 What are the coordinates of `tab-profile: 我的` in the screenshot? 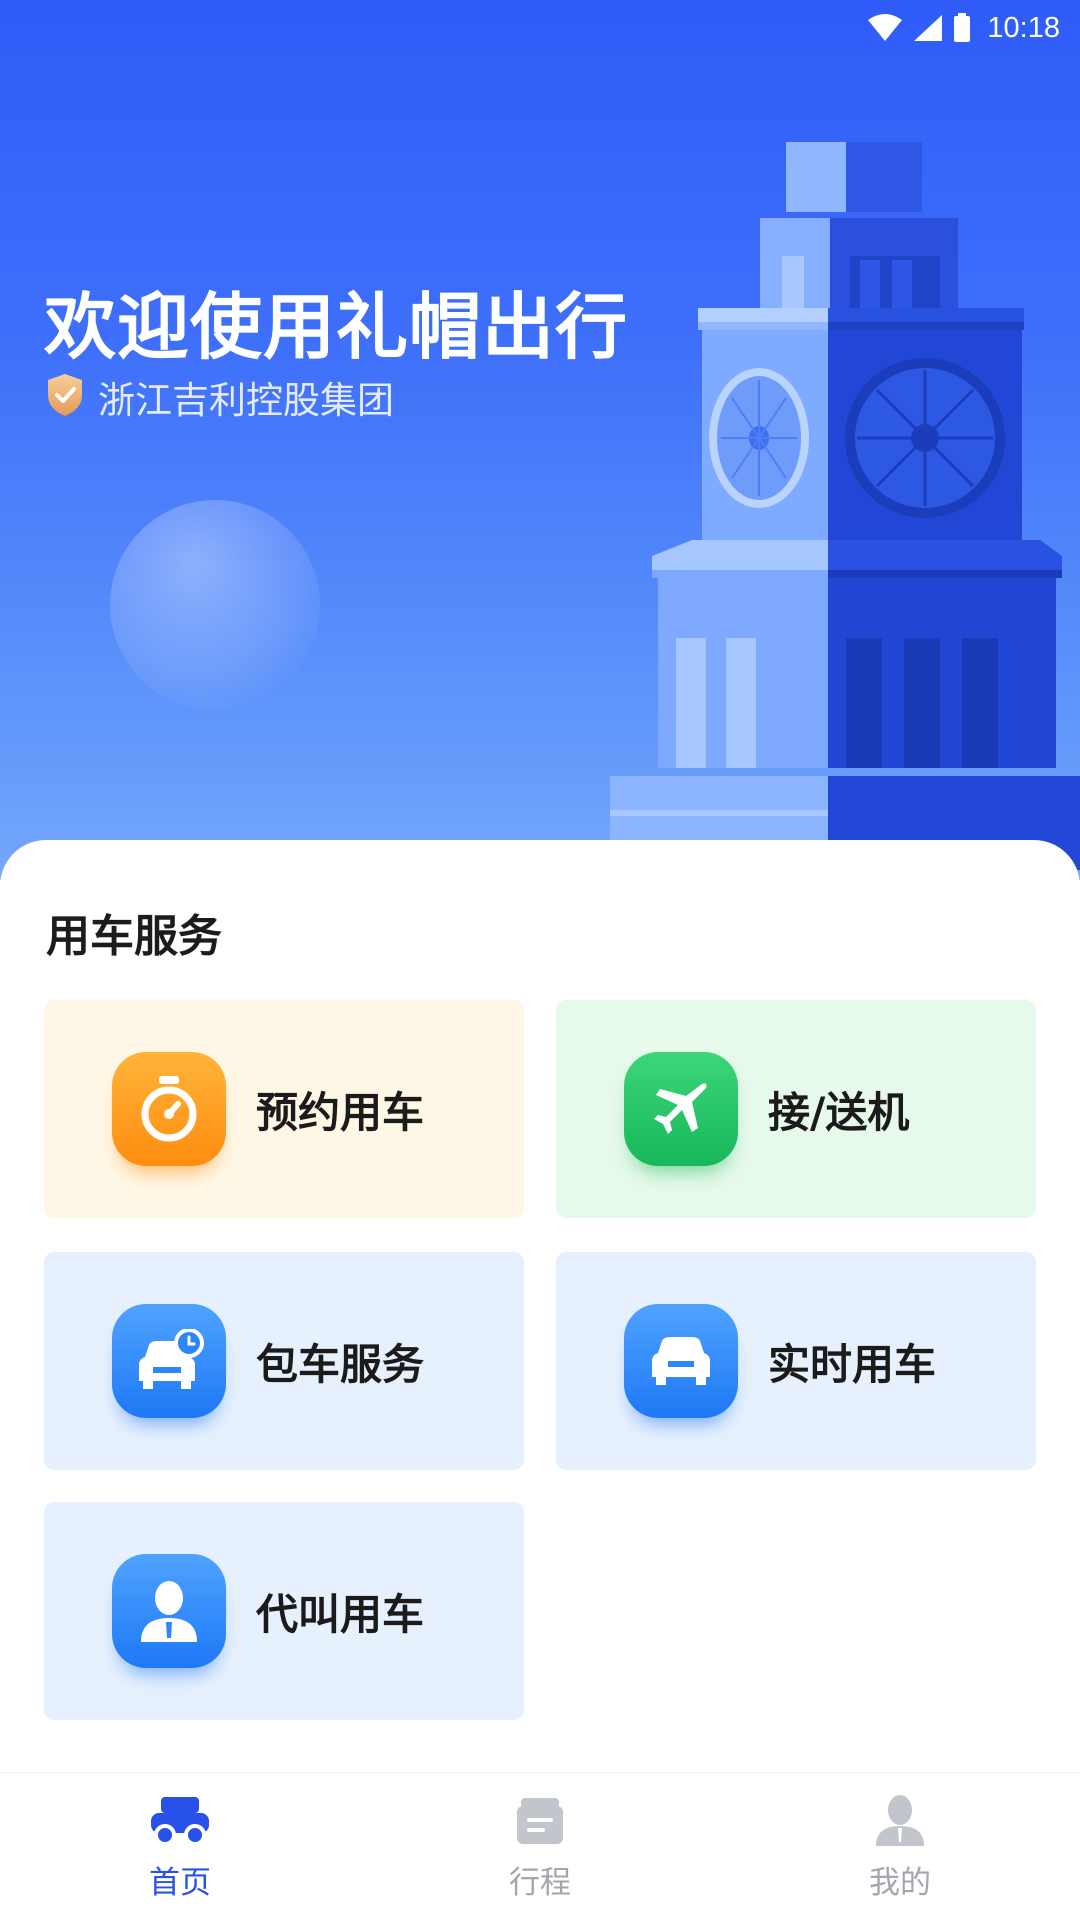 It's located at (900, 1846).